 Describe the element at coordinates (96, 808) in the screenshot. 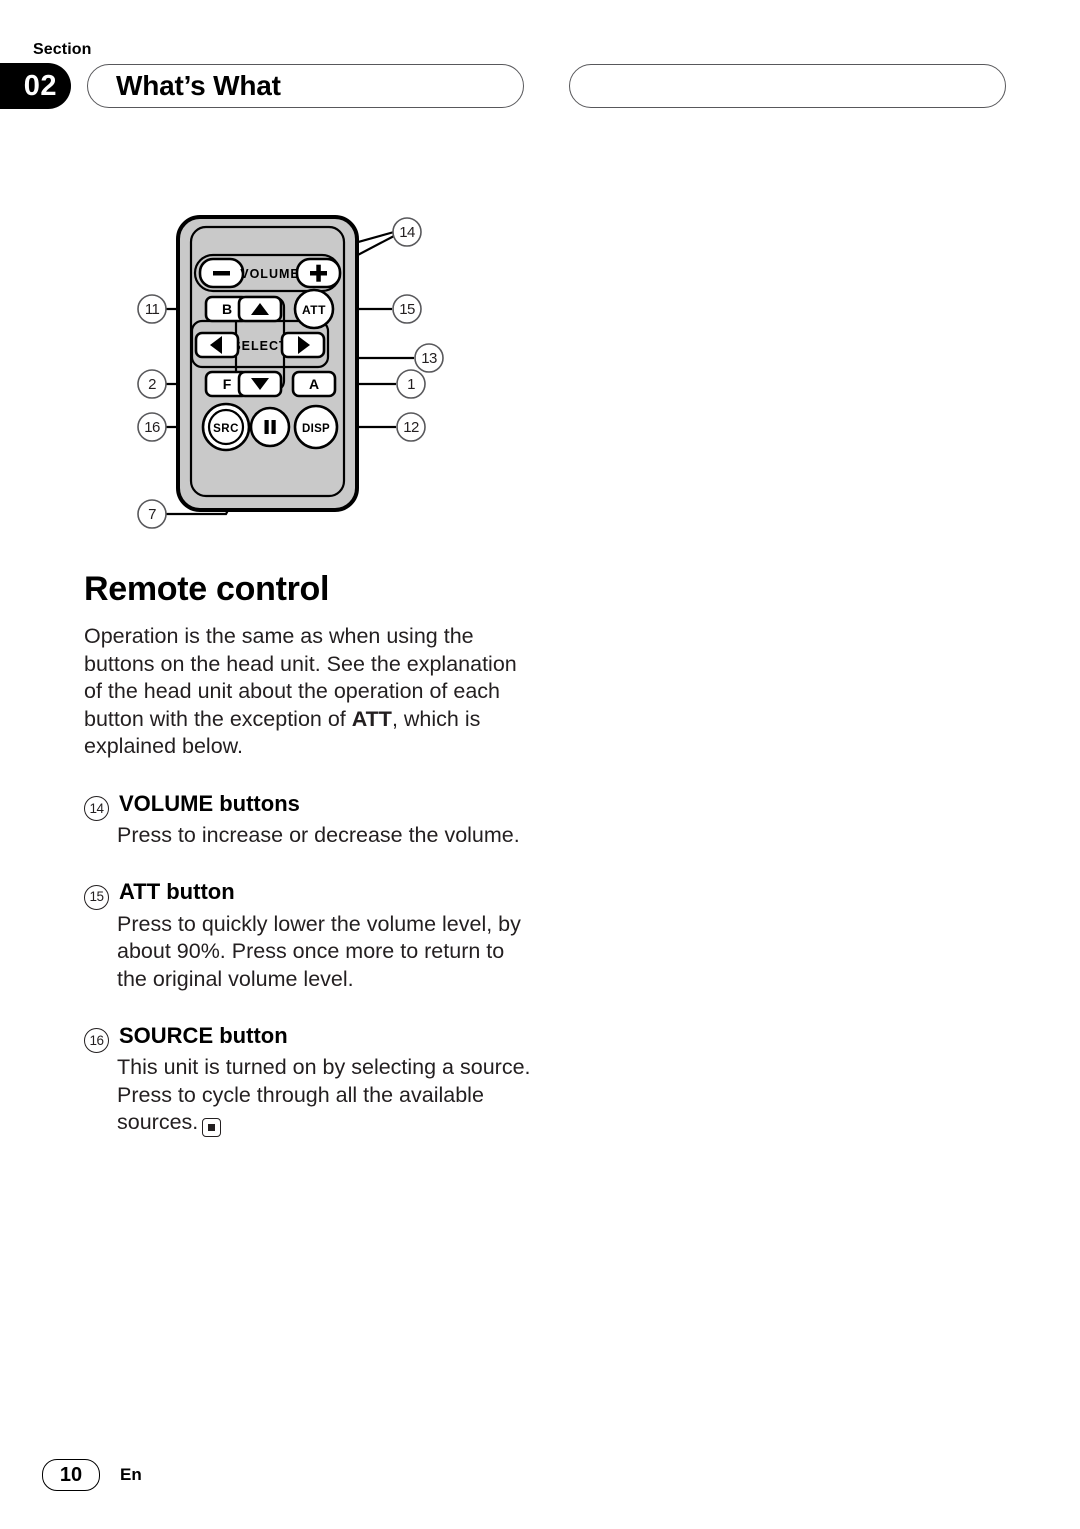

I see `circled-number: 14` at that location.